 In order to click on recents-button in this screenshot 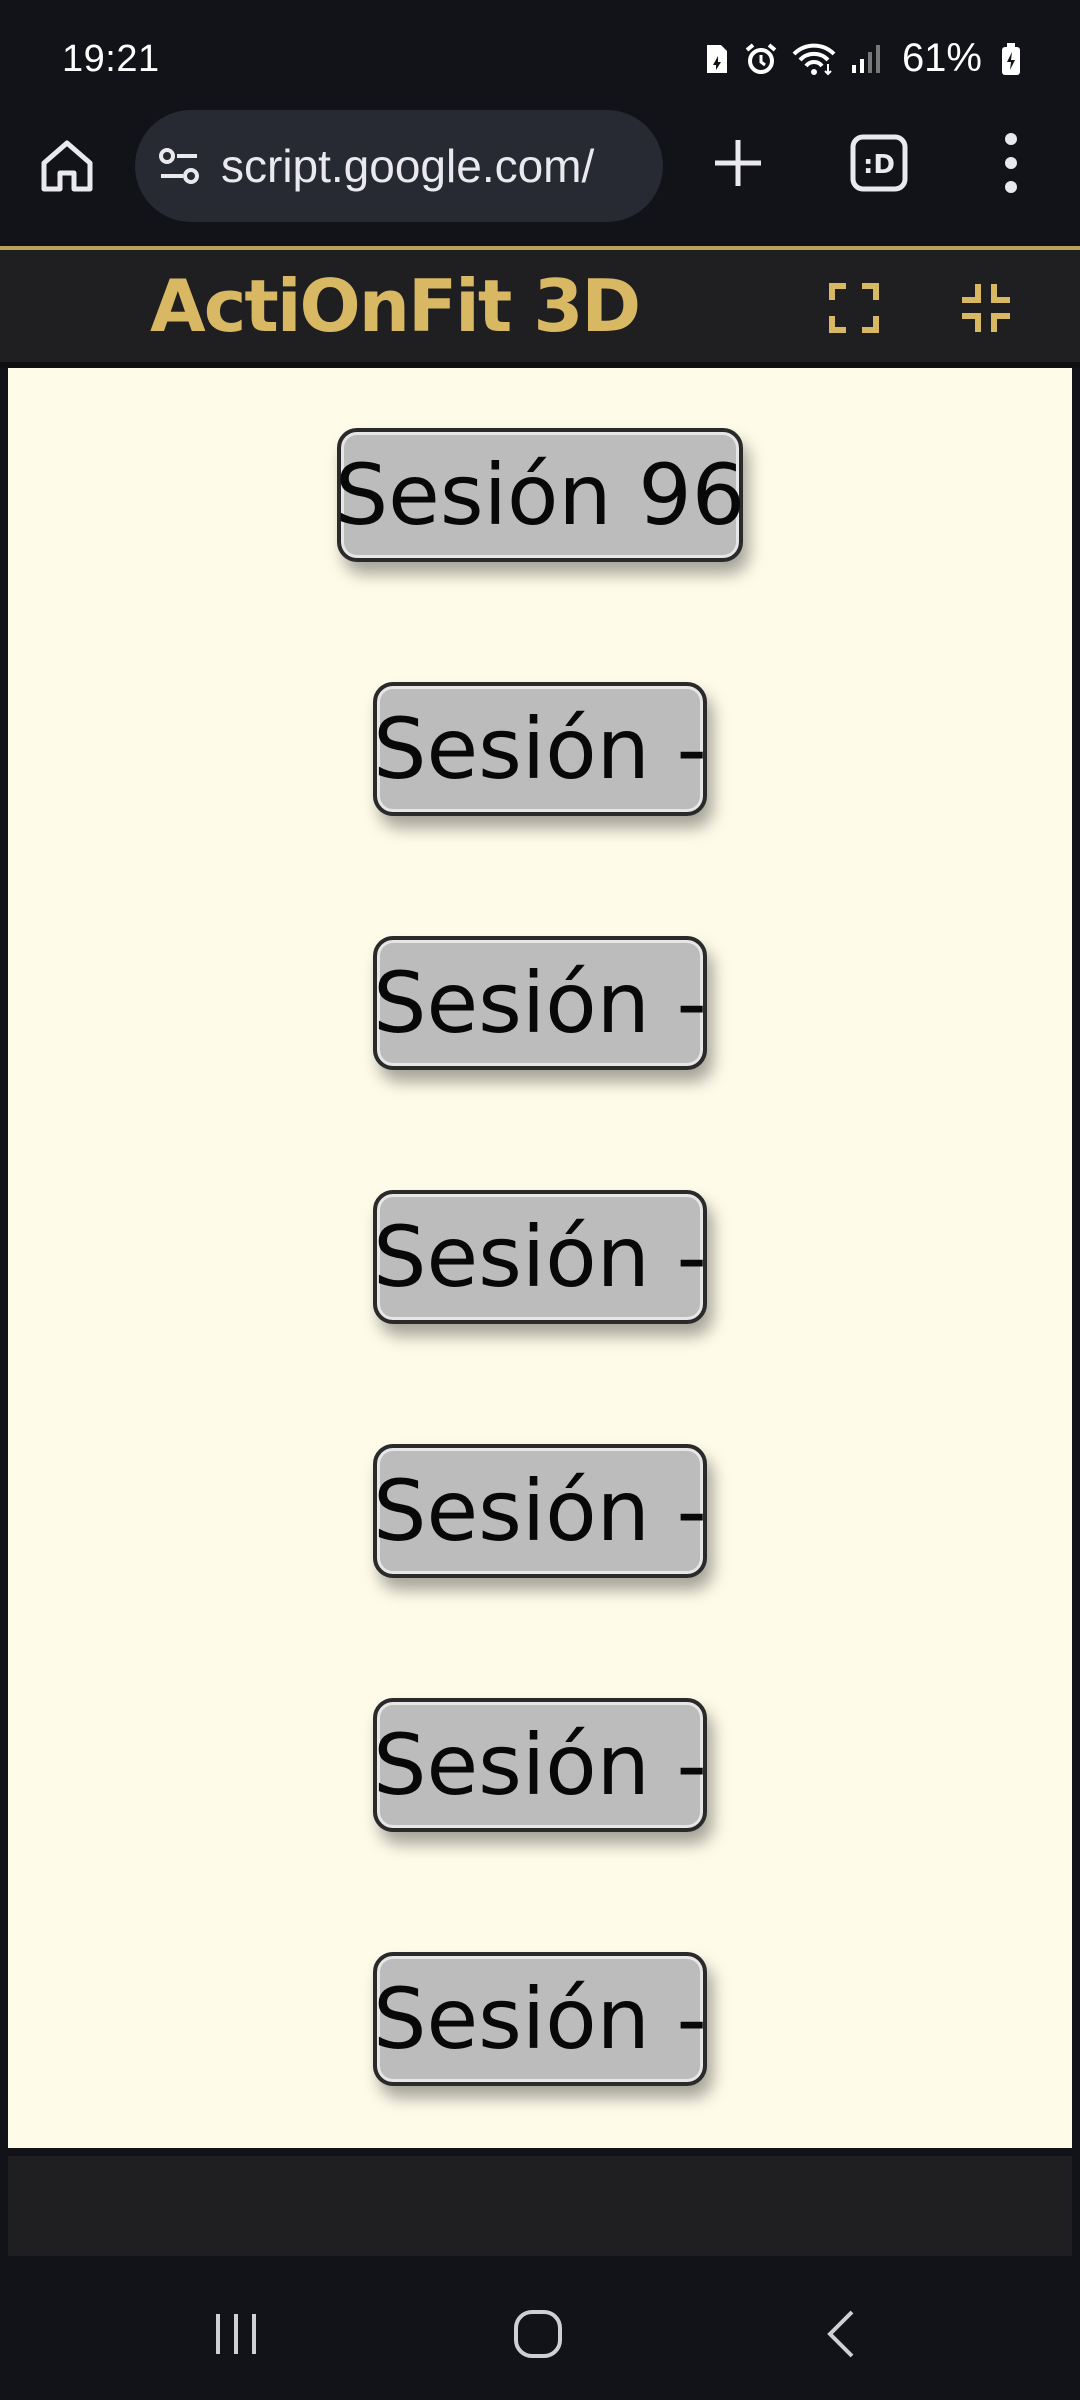, I will do `click(236, 2334)`.